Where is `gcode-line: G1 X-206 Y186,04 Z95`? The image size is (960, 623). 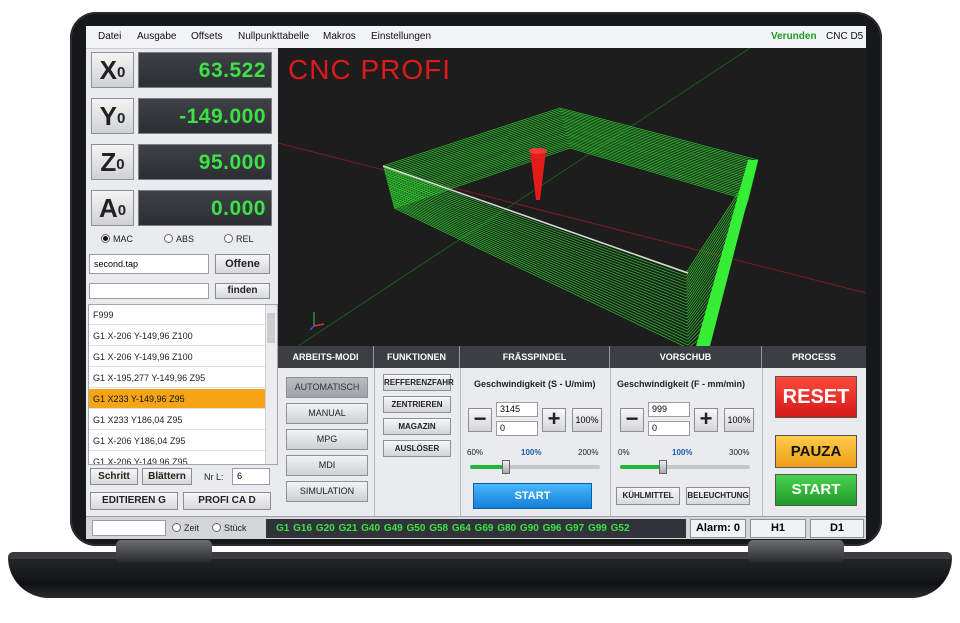
gcode-line: G1 X-206 Y186,04 Z95 is located at coordinates (177, 441).